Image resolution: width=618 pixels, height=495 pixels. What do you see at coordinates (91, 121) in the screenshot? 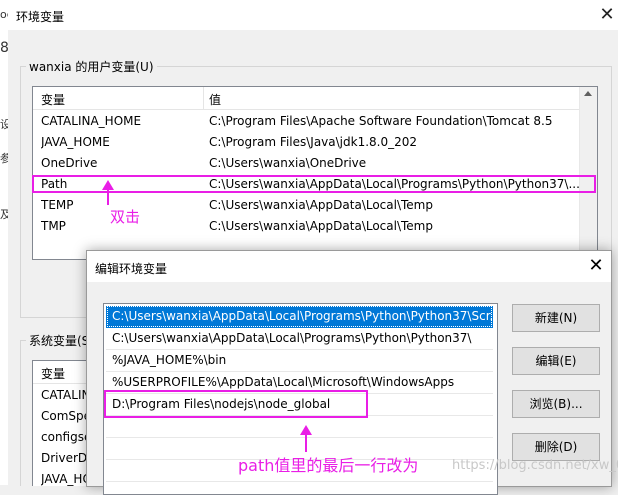
I see `var-name: CATALINA_HOME` at bounding box center [91, 121].